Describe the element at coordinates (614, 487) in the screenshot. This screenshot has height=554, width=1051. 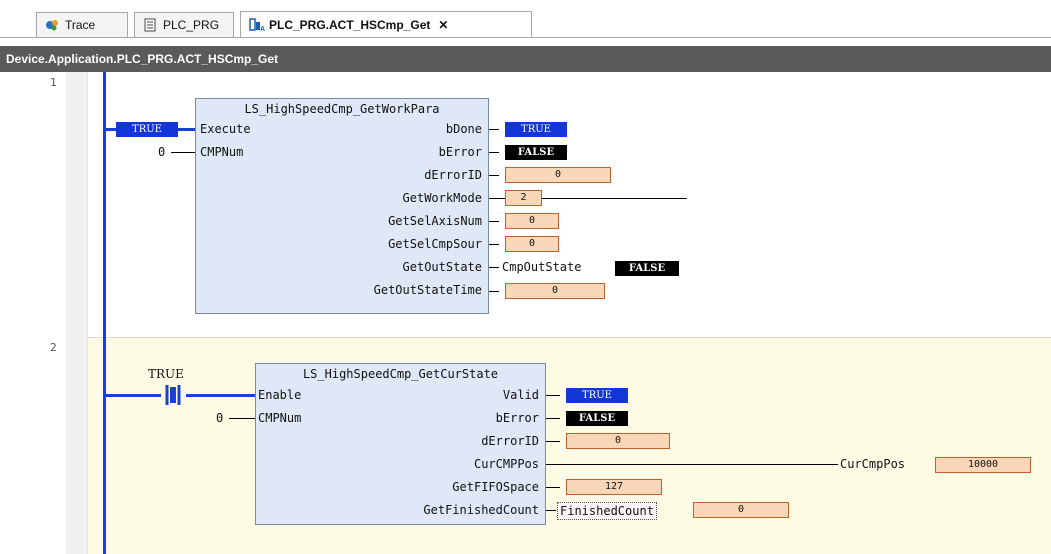
I see `getfifospace-value: 127` at that location.